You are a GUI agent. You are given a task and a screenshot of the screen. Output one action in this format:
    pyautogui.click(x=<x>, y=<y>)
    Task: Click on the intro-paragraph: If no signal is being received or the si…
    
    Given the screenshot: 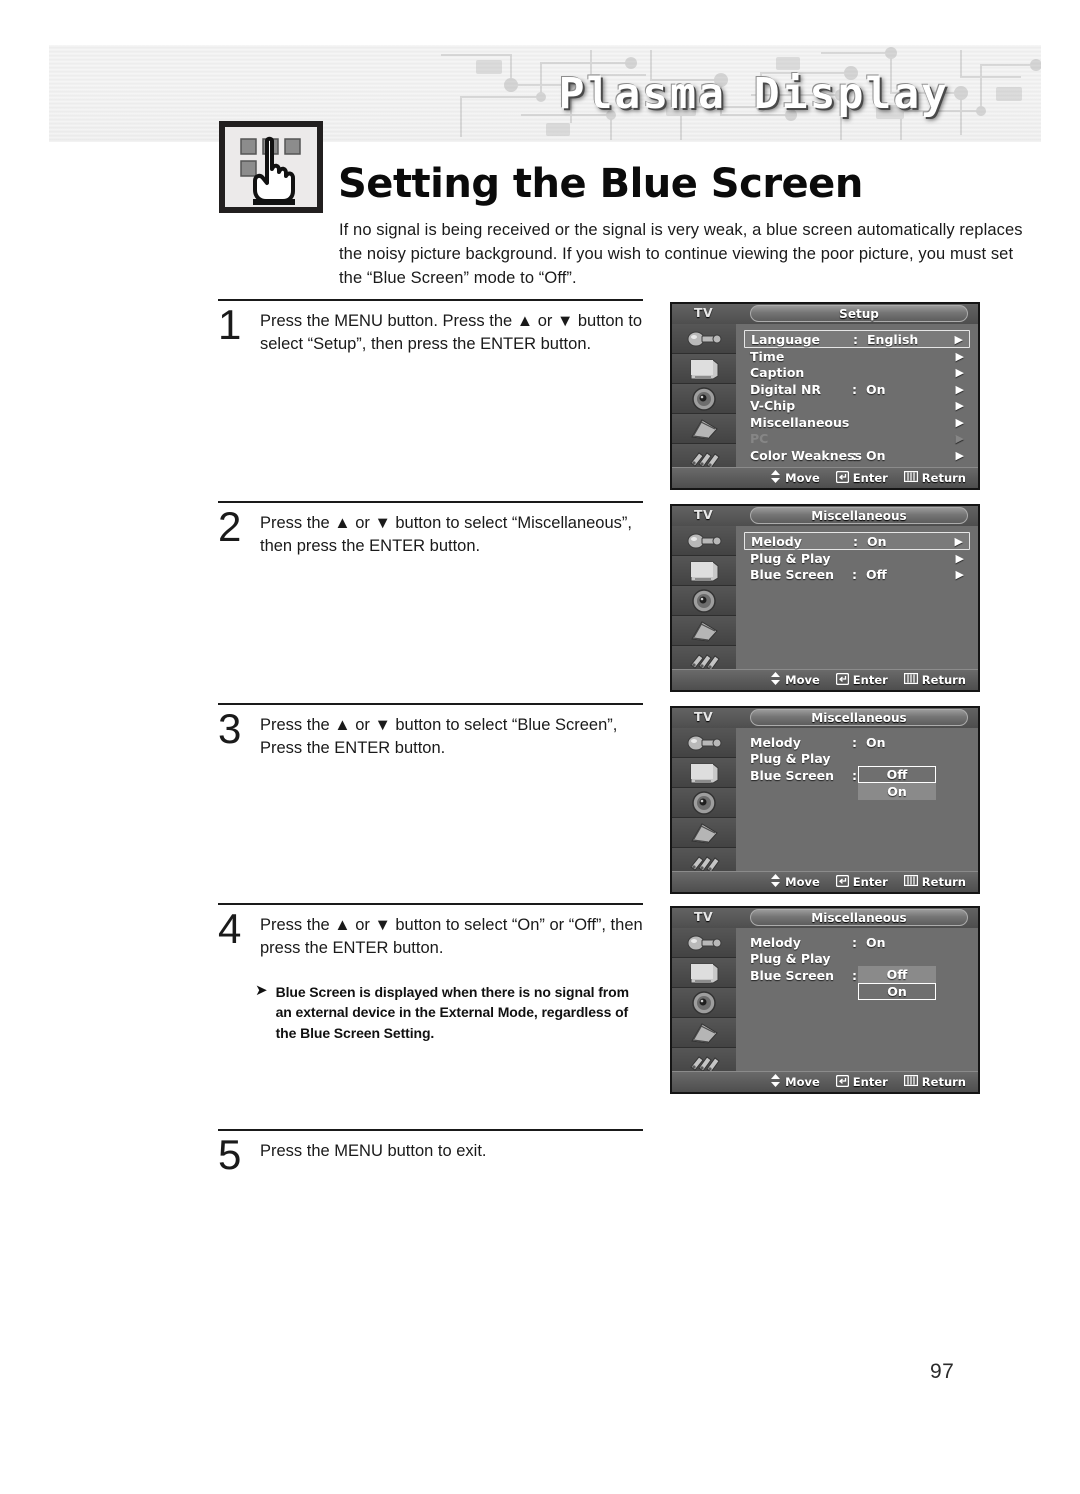 What is the action you would take?
    pyautogui.click(x=681, y=254)
    